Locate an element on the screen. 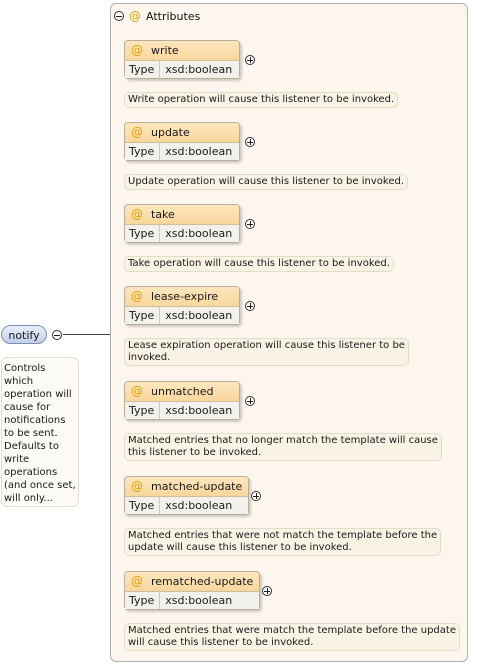  attribute-name: unmatched is located at coordinates (182, 391).